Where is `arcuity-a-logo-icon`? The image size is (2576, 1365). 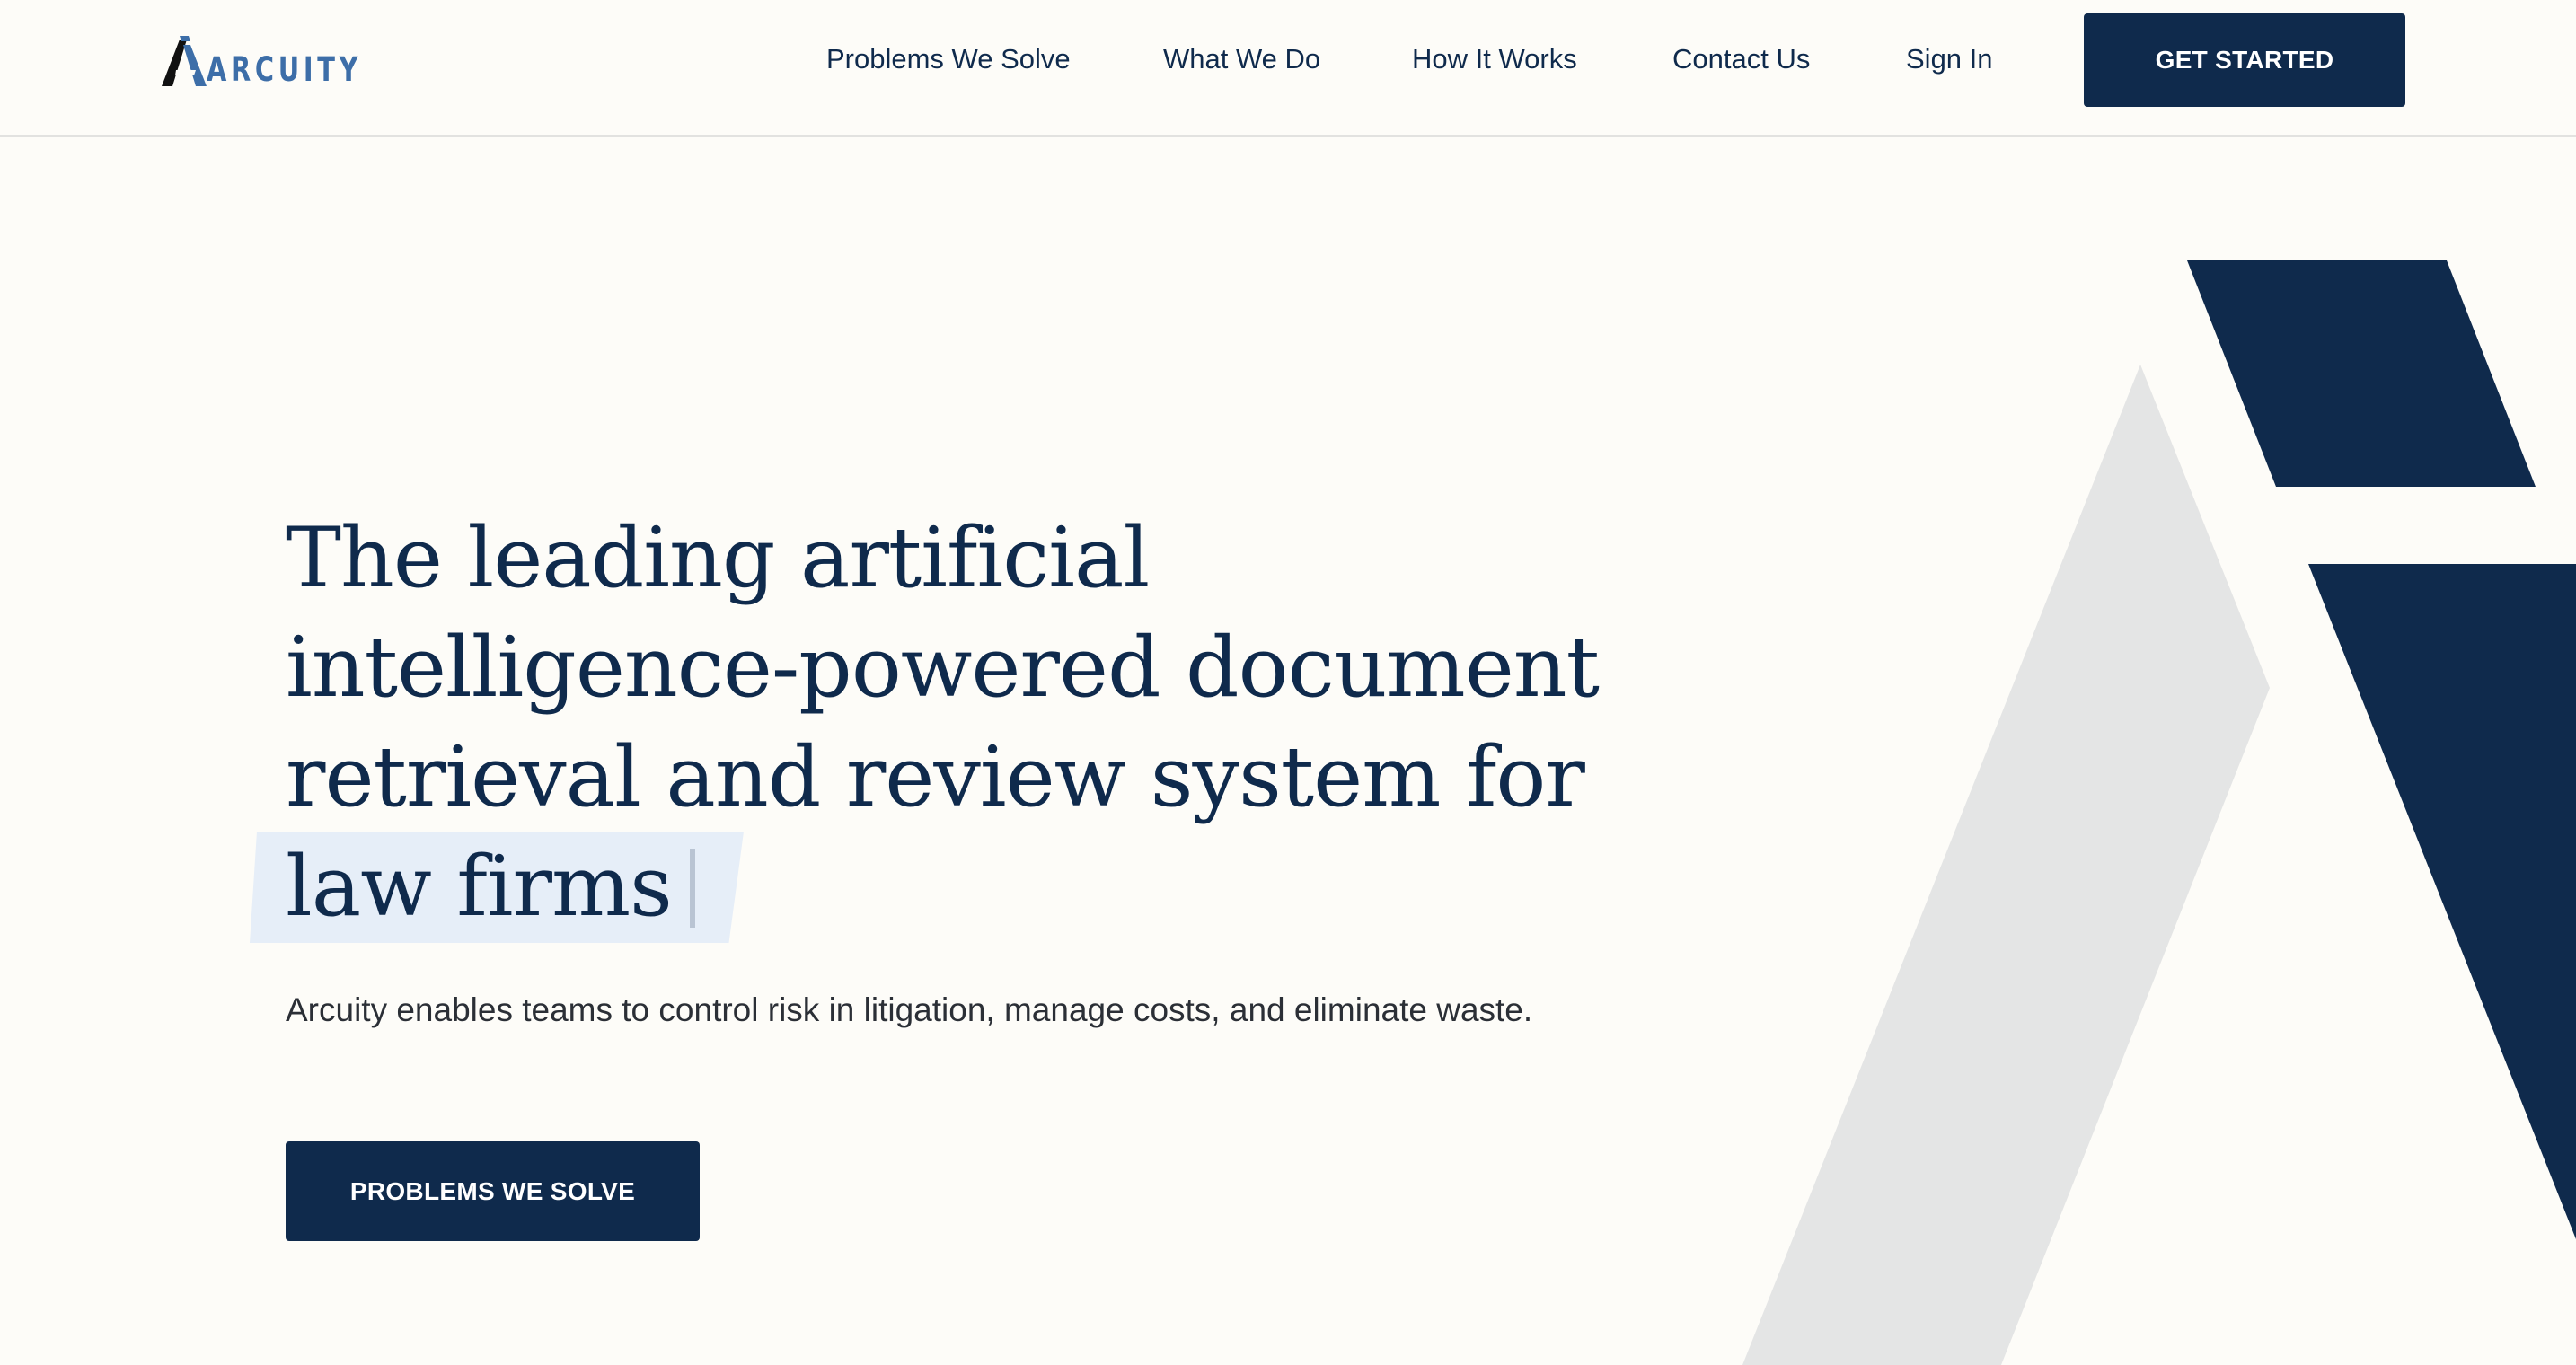 arcuity-a-logo-icon is located at coordinates (184, 61).